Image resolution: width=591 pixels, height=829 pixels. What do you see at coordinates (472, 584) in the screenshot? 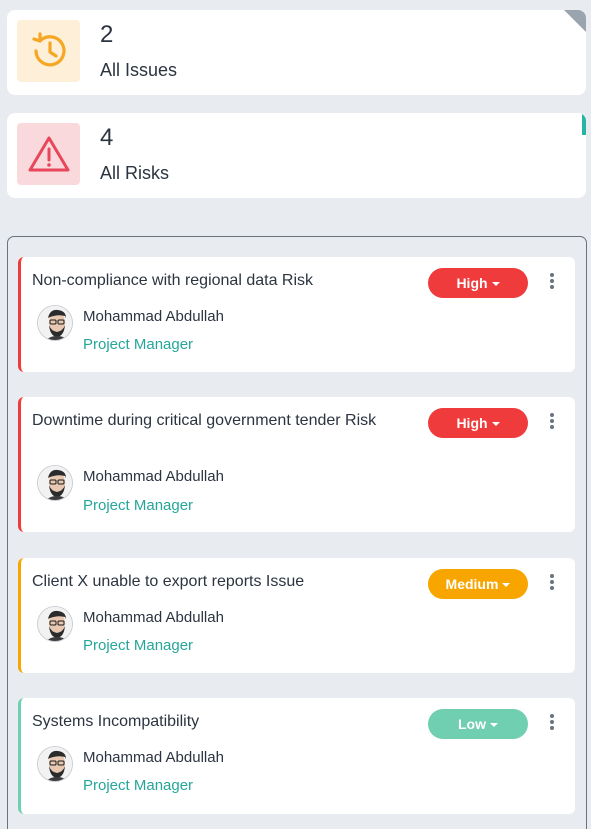
I see `priority-label: Medium` at bounding box center [472, 584].